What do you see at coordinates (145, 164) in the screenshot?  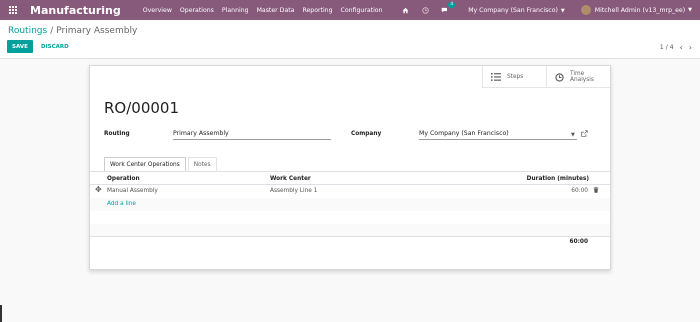 I see `tab-work-center-operations: Work Center Operations` at bounding box center [145, 164].